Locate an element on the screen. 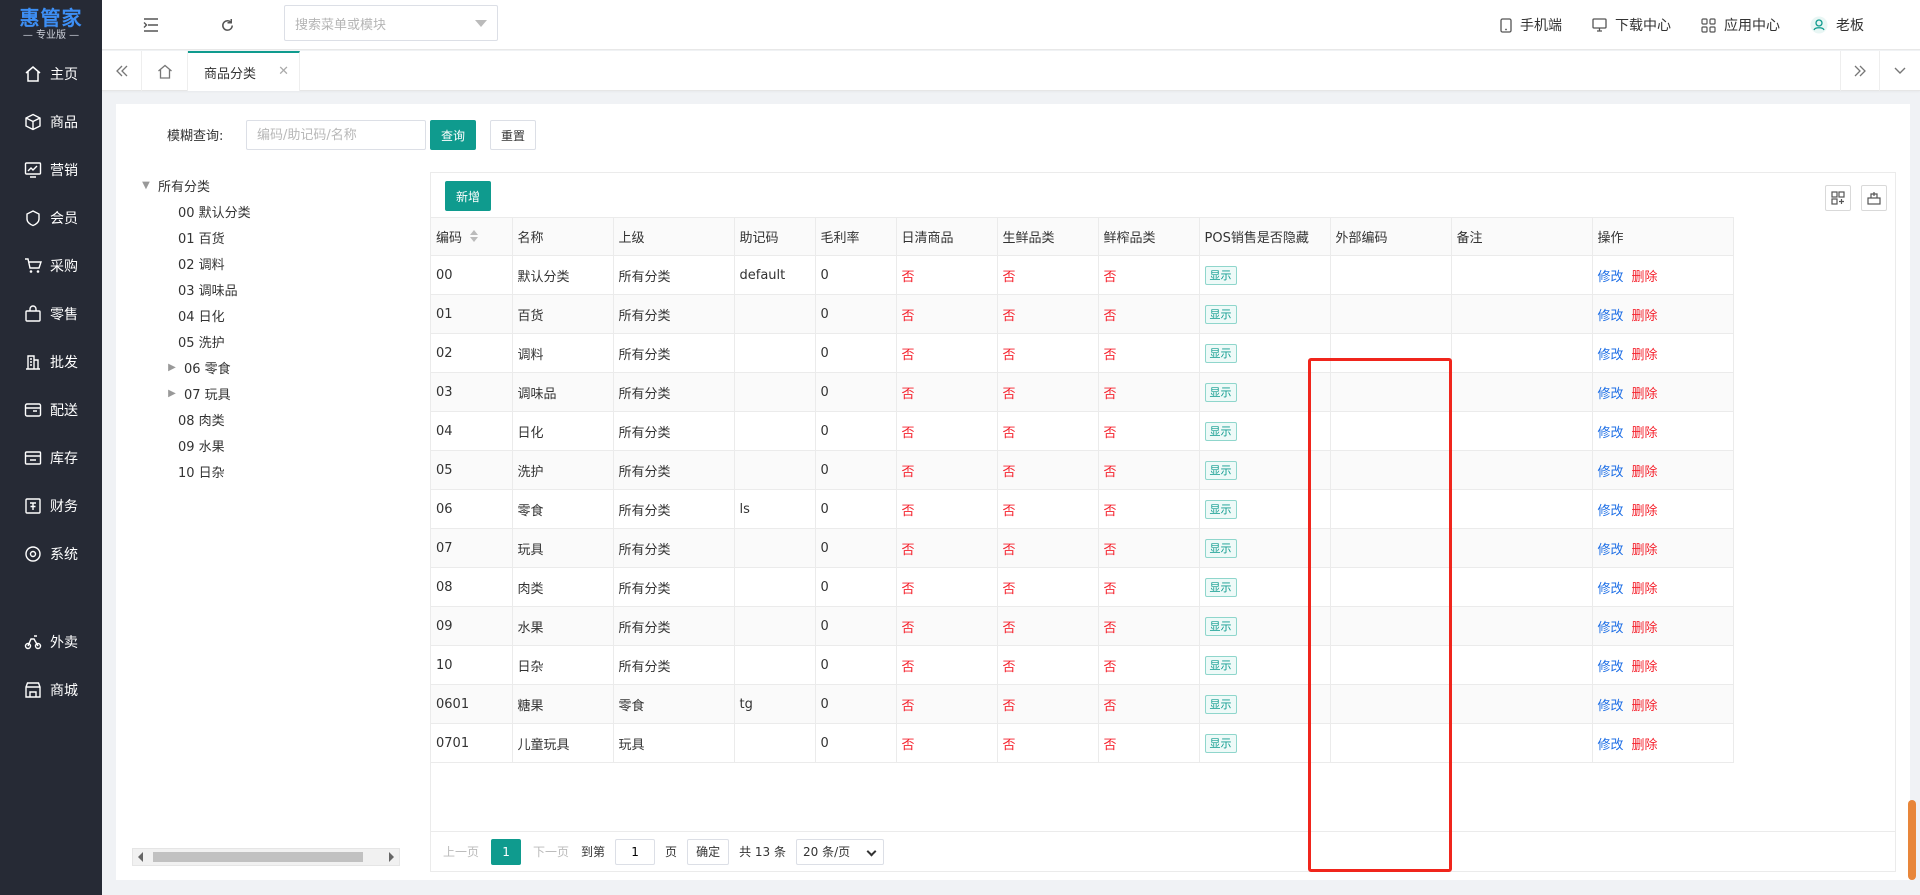 The image size is (1920, 895). sidebar-item-bag: 零售 is located at coordinates (51, 314).